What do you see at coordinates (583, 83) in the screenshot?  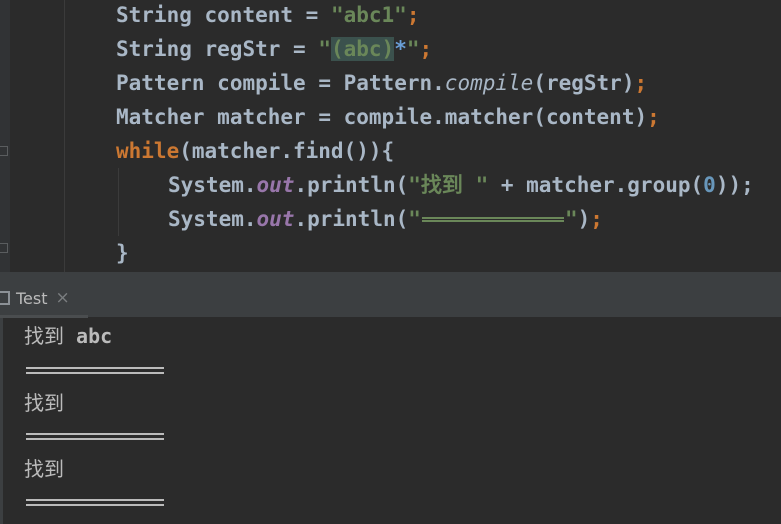 I see `argument: regStr` at bounding box center [583, 83].